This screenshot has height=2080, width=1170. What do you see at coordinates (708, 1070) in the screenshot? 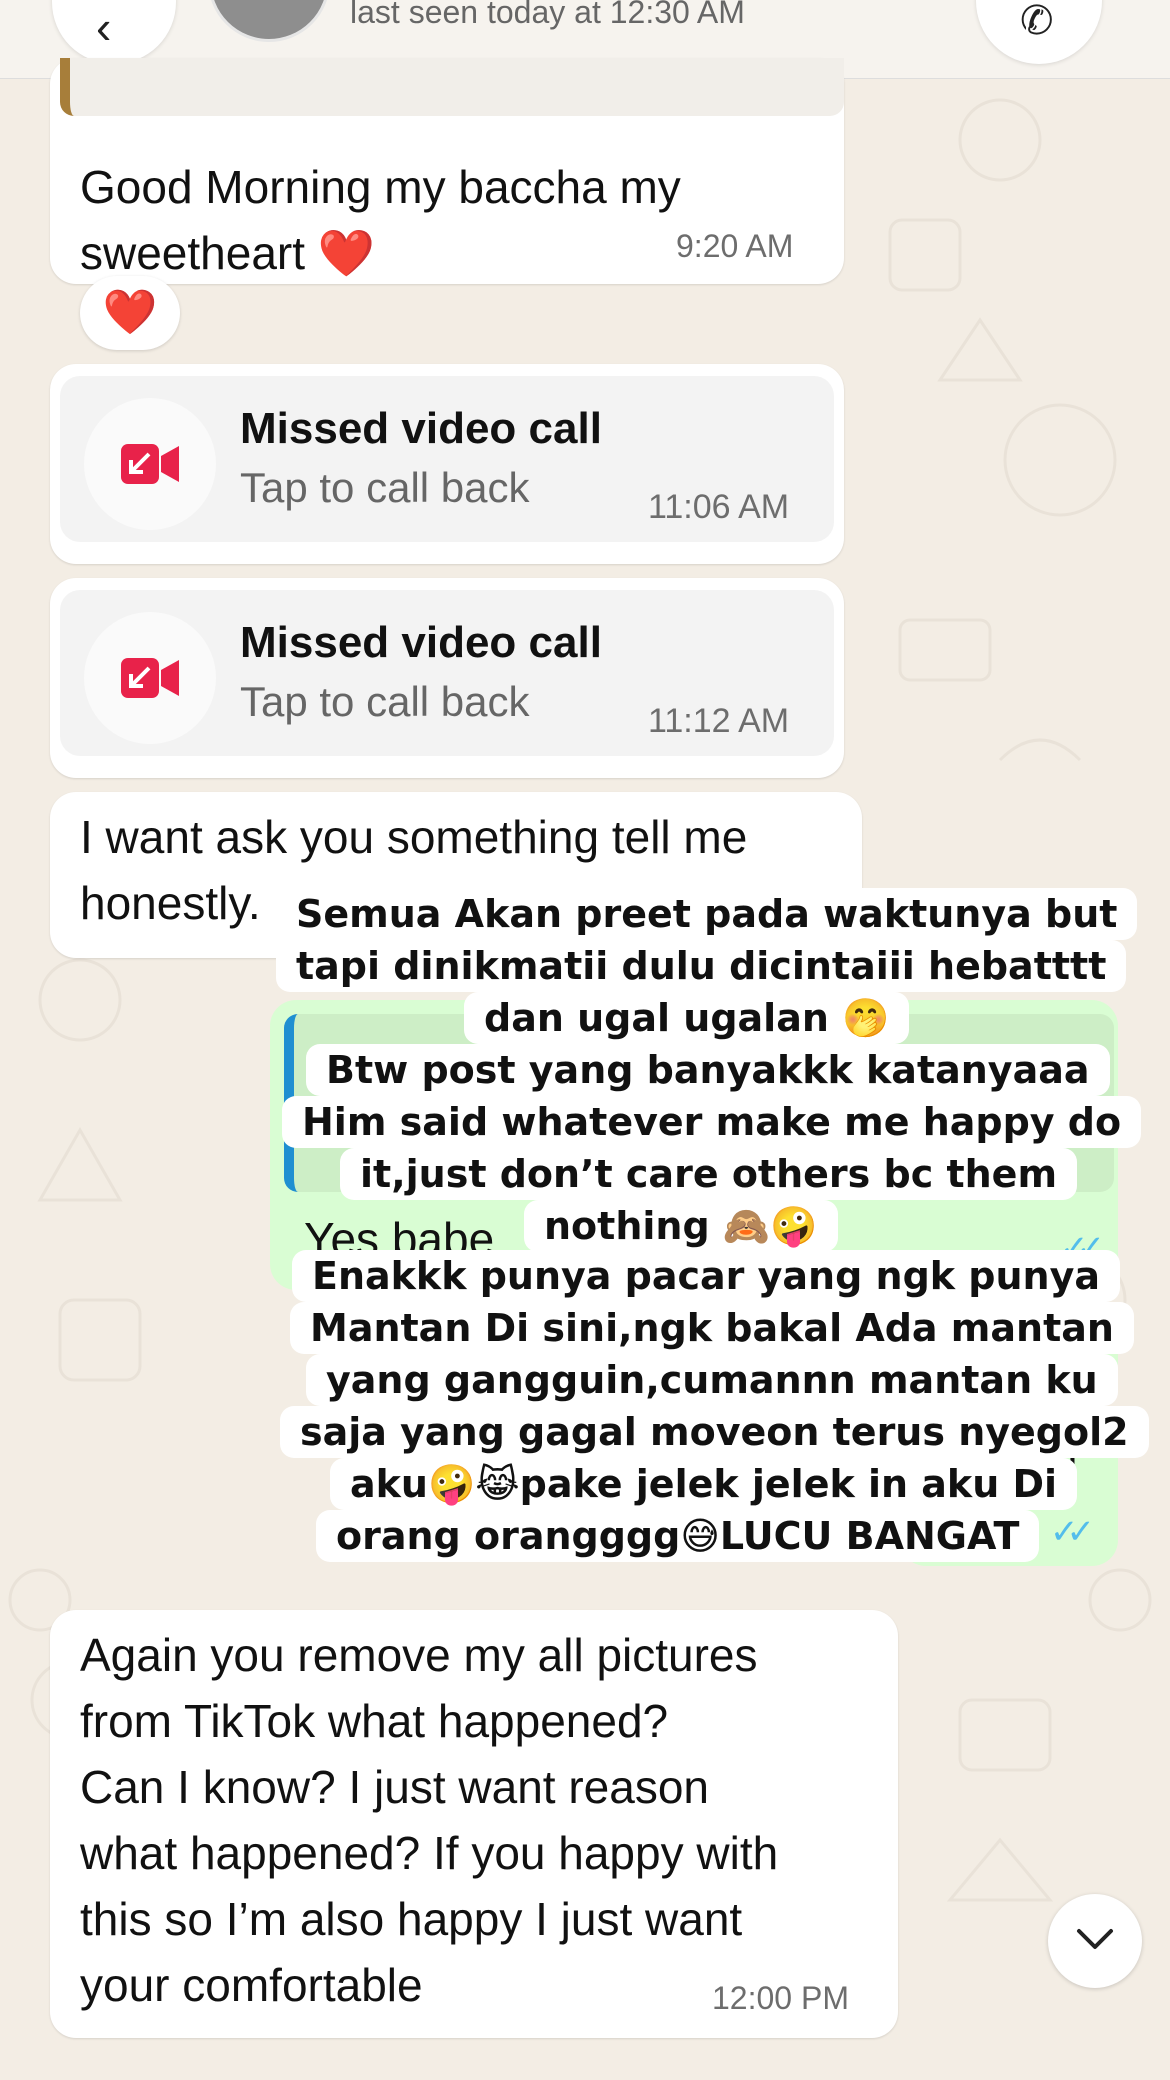
I see `overlay-text-line: Btw post yang banyakkk katanyaaa` at bounding box center [708, 1070].